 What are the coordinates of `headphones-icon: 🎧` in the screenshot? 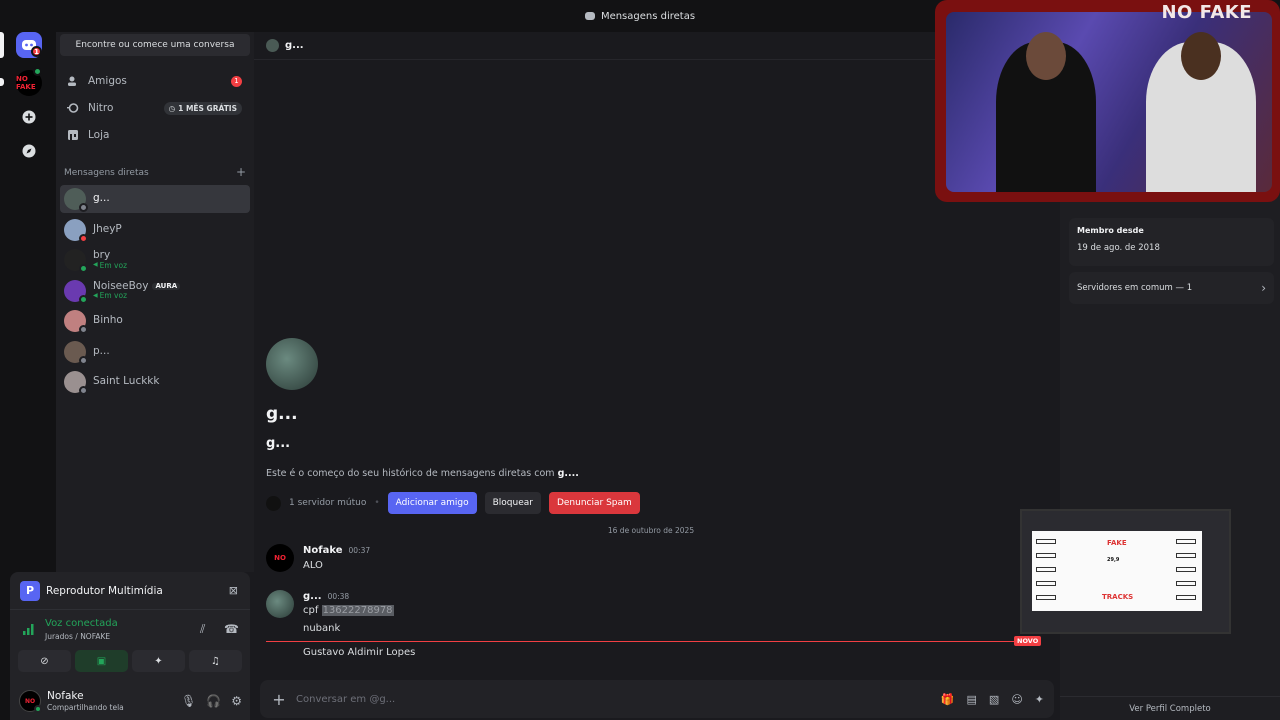 It's located at (213, 701).